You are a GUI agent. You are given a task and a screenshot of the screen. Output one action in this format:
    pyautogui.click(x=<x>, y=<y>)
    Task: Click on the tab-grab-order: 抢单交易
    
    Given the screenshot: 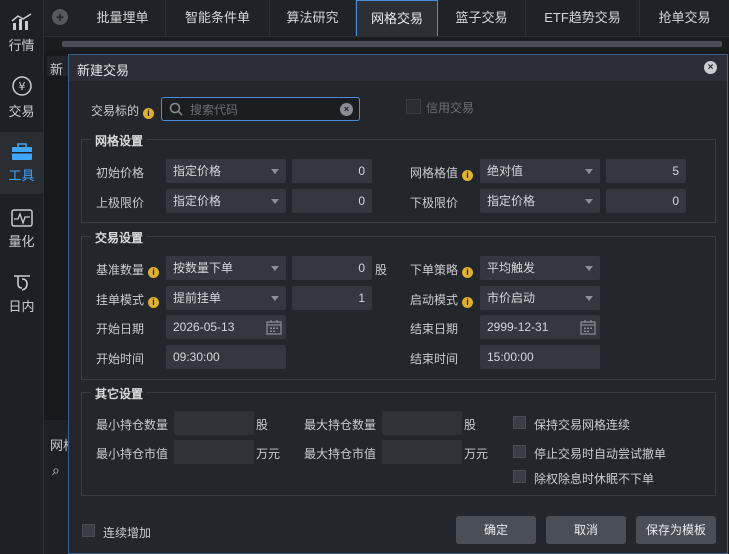 What is the action you would take?
    pyautogui.click(x=684, y=18)
    